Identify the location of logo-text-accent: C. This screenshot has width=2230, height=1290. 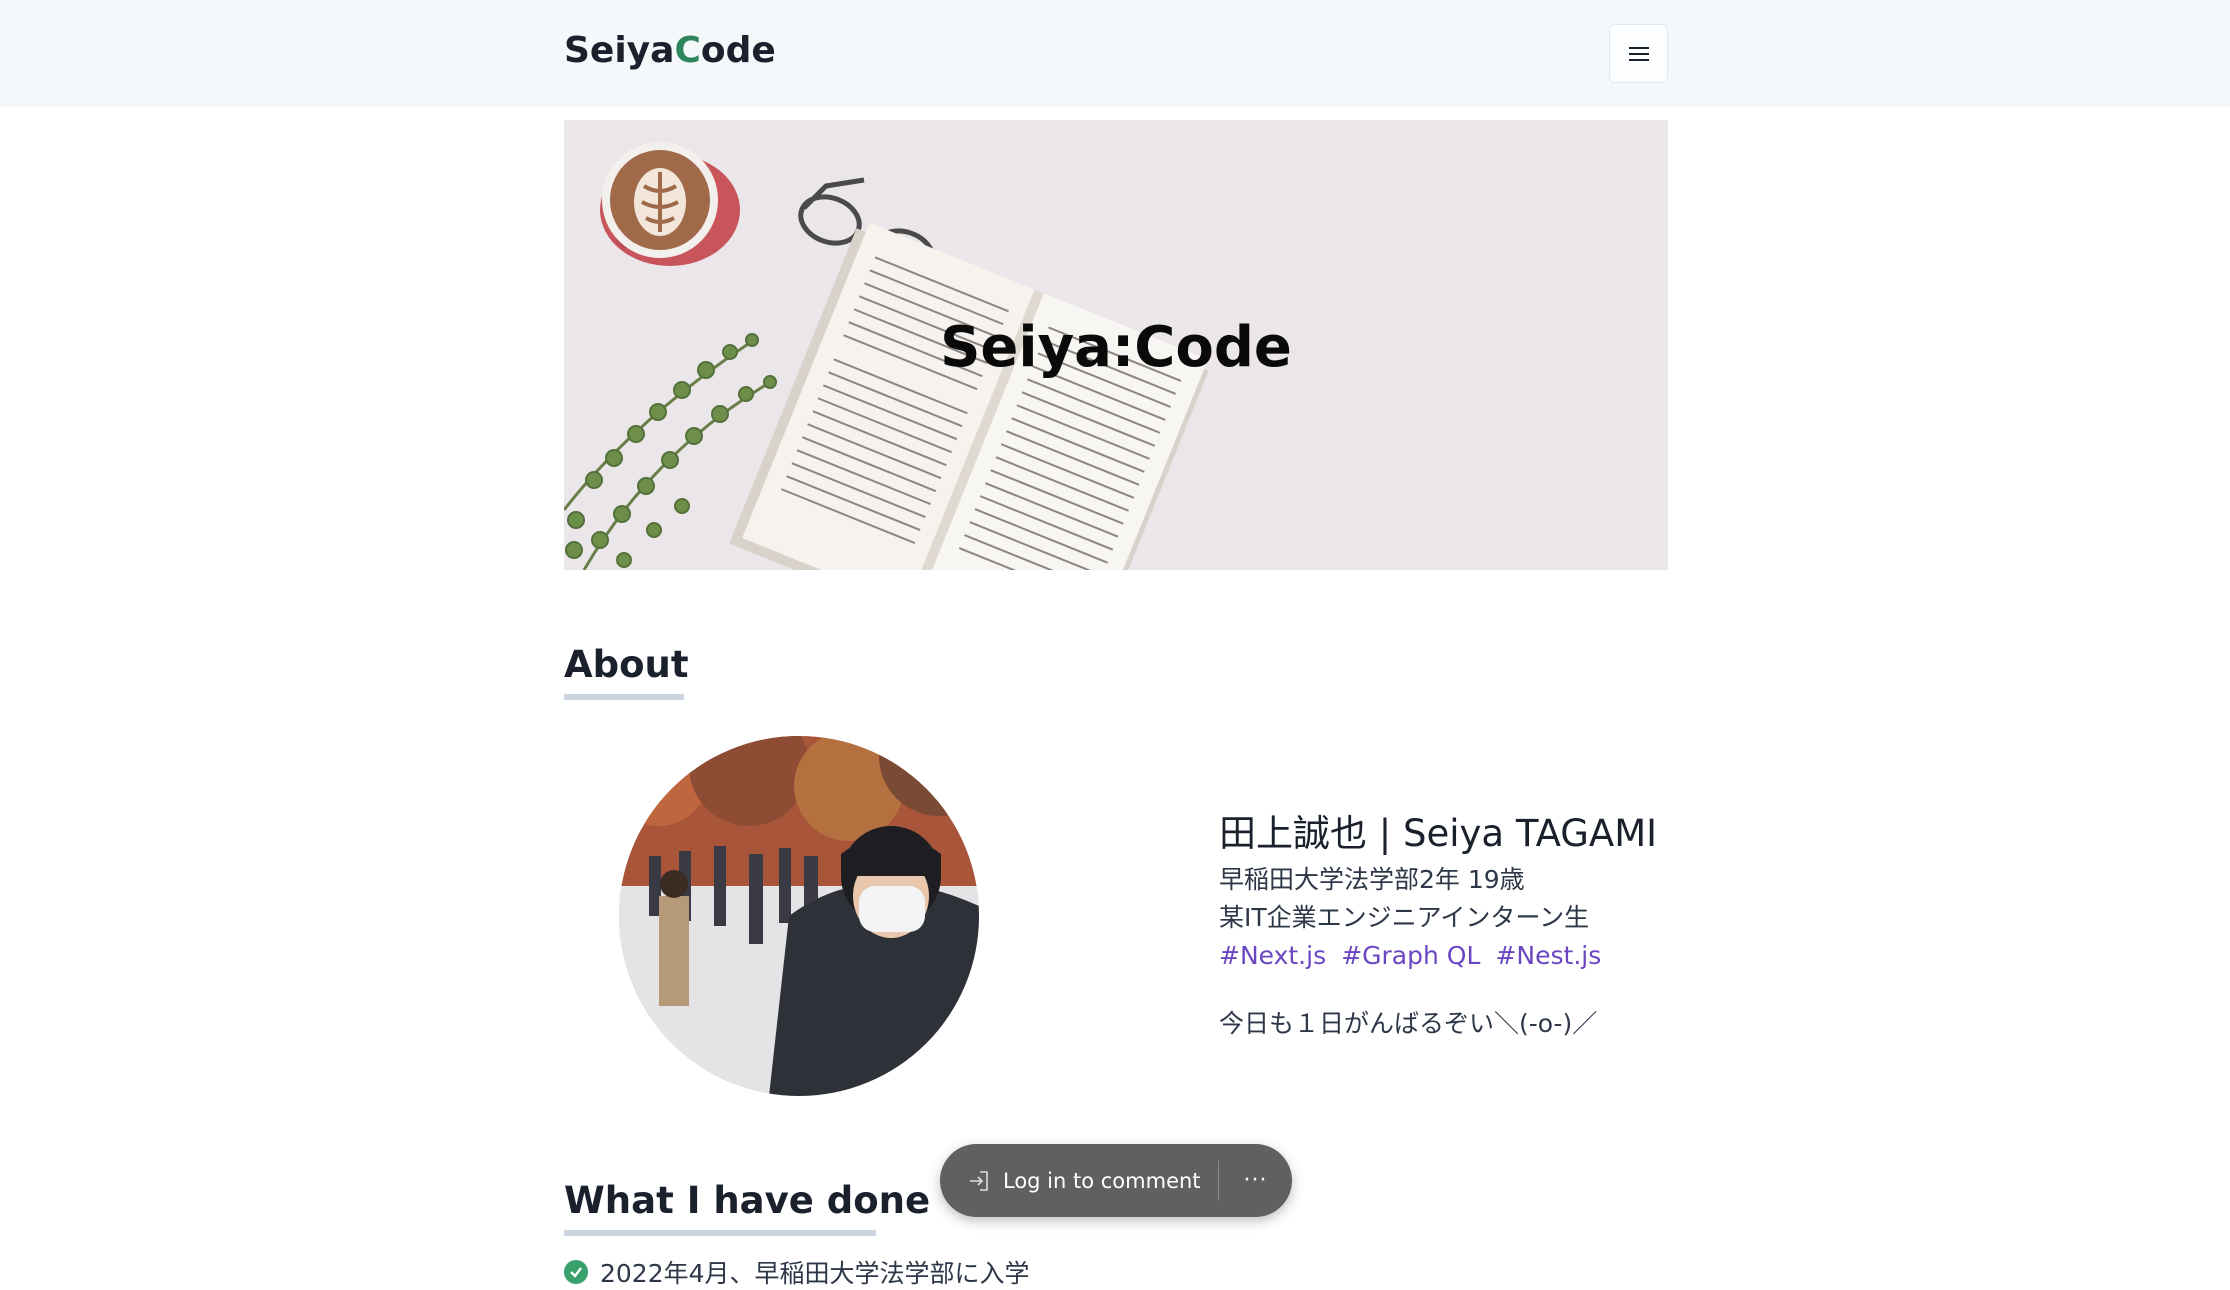
(687, 50).